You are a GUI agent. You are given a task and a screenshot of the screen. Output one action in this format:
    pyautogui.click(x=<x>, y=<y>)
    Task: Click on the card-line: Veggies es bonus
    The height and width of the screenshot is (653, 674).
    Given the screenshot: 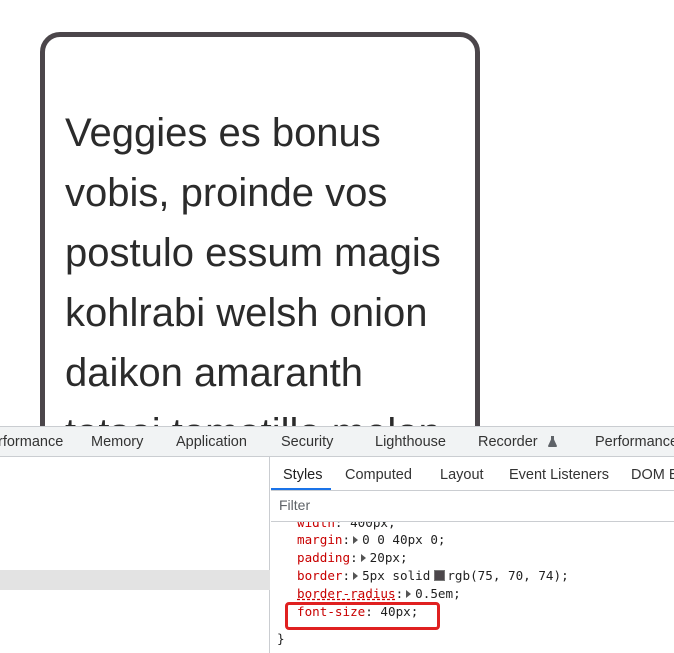 What is the action you would take?
    pyautogui.click(x=223, y=133)
    